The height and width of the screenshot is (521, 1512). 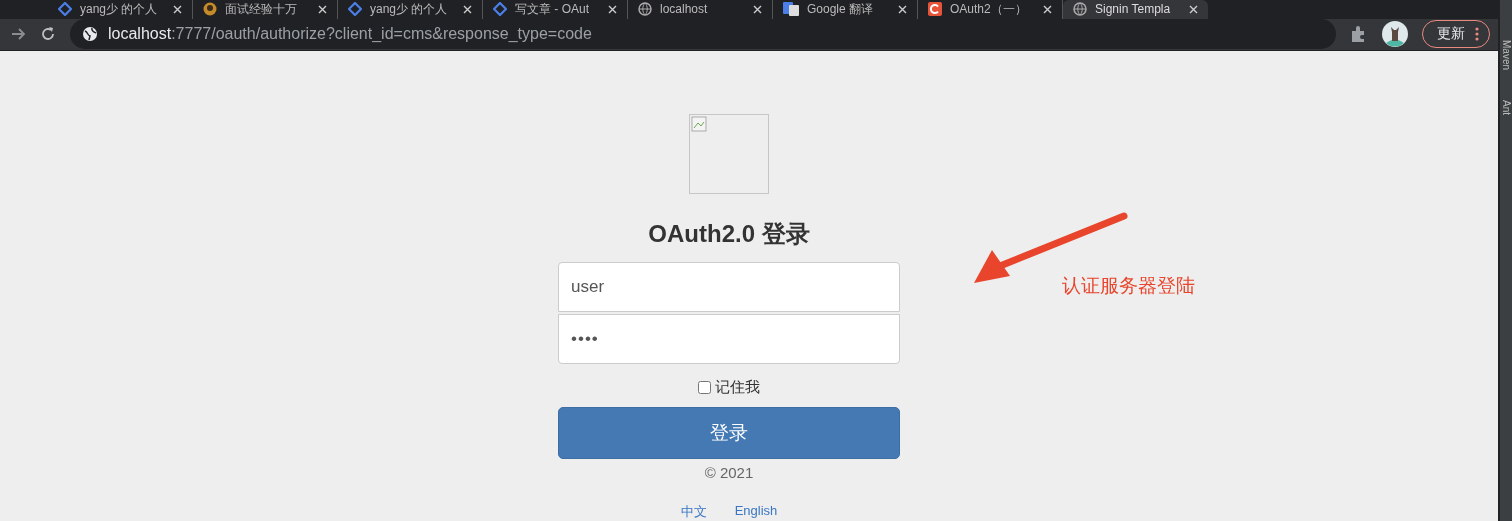 What do you see at coordinates (699, 124) in the screenshot?
I see `broken-image-icon` at bounding box center [699, 124].